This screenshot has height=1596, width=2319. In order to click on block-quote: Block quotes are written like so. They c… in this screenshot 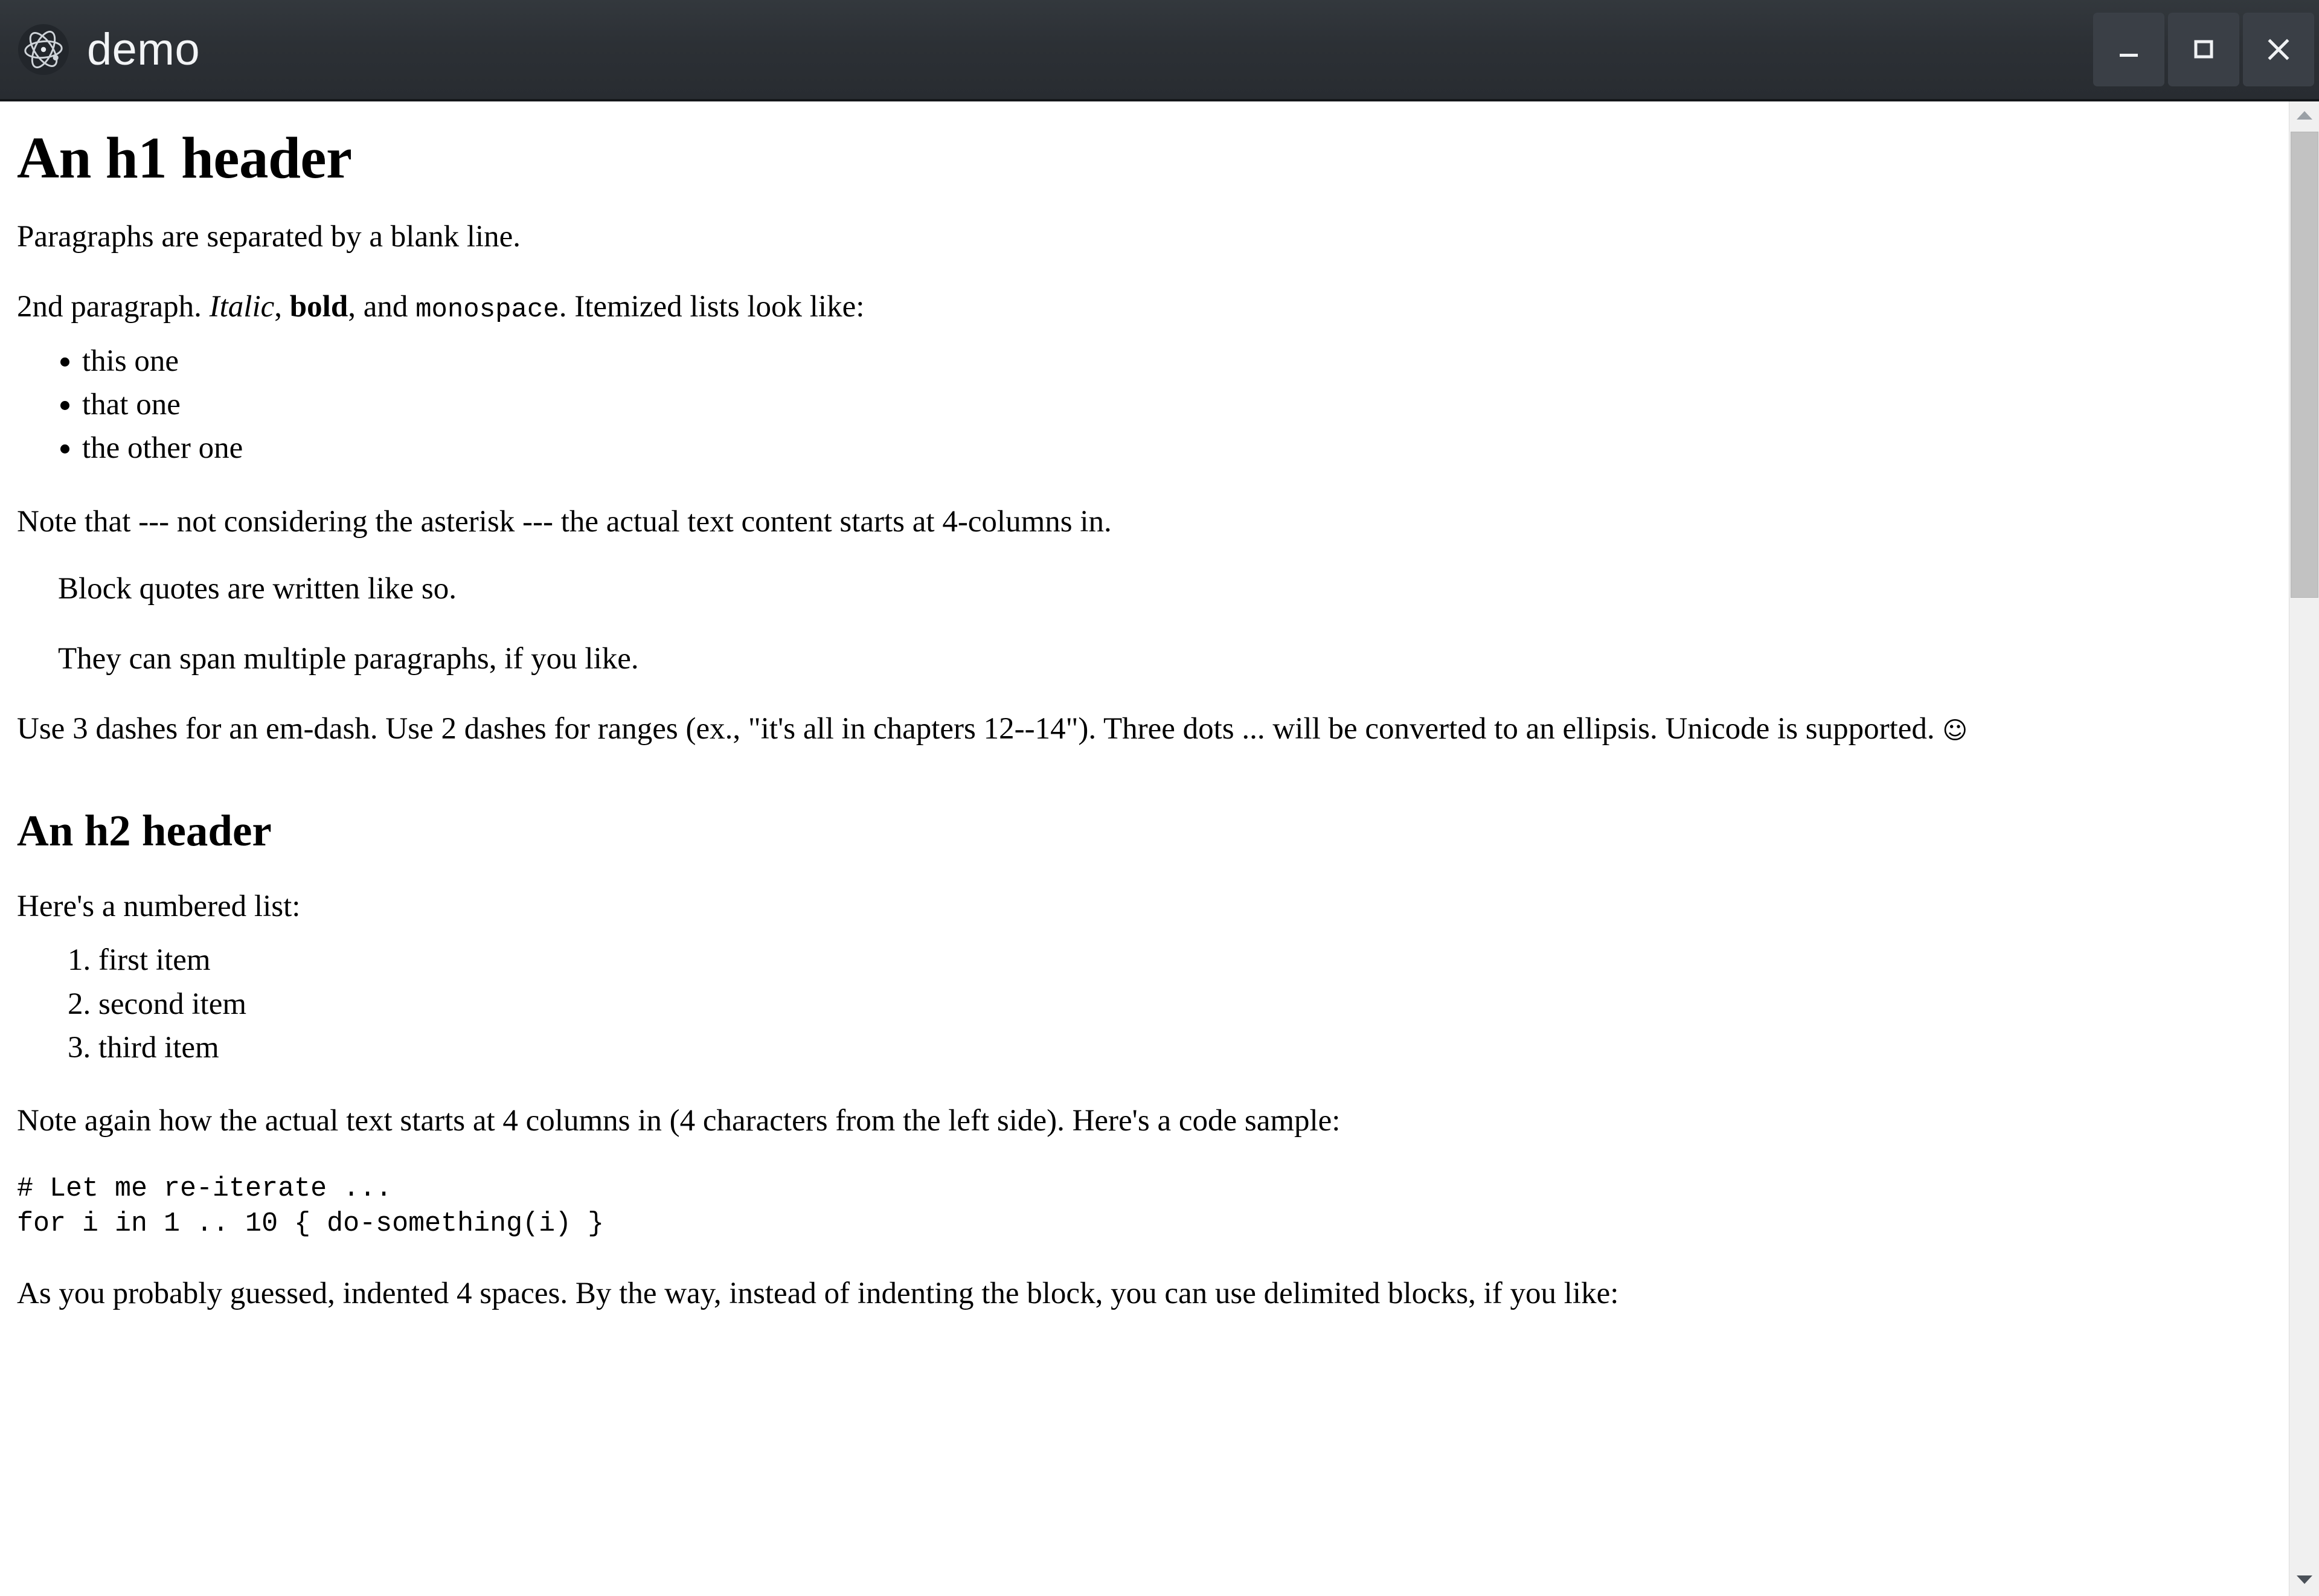, I will do `click(1153, 624)`.